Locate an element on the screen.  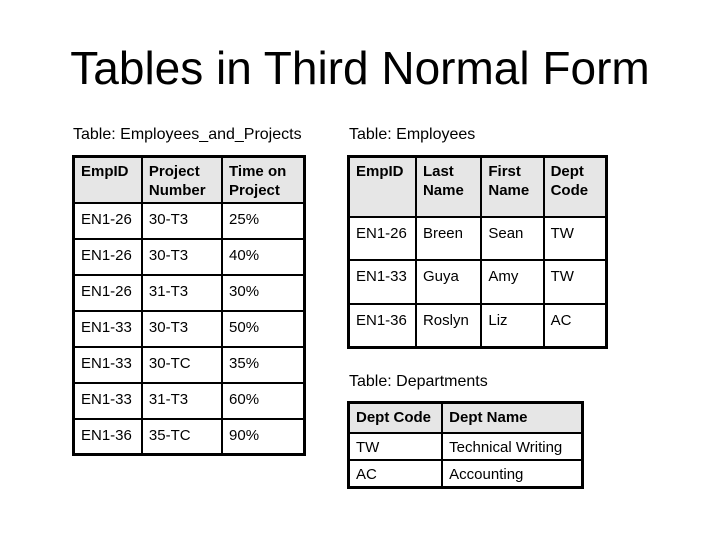
employees-and-projects-caption: Table: Employees_and_Projects is located at coordinates (187, 134).